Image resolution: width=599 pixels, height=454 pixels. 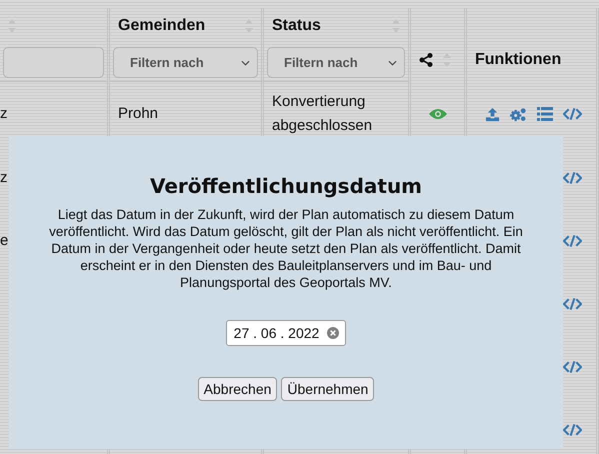 I want to click on dialog-button: Abbrechen, so click(x=238, y=389).